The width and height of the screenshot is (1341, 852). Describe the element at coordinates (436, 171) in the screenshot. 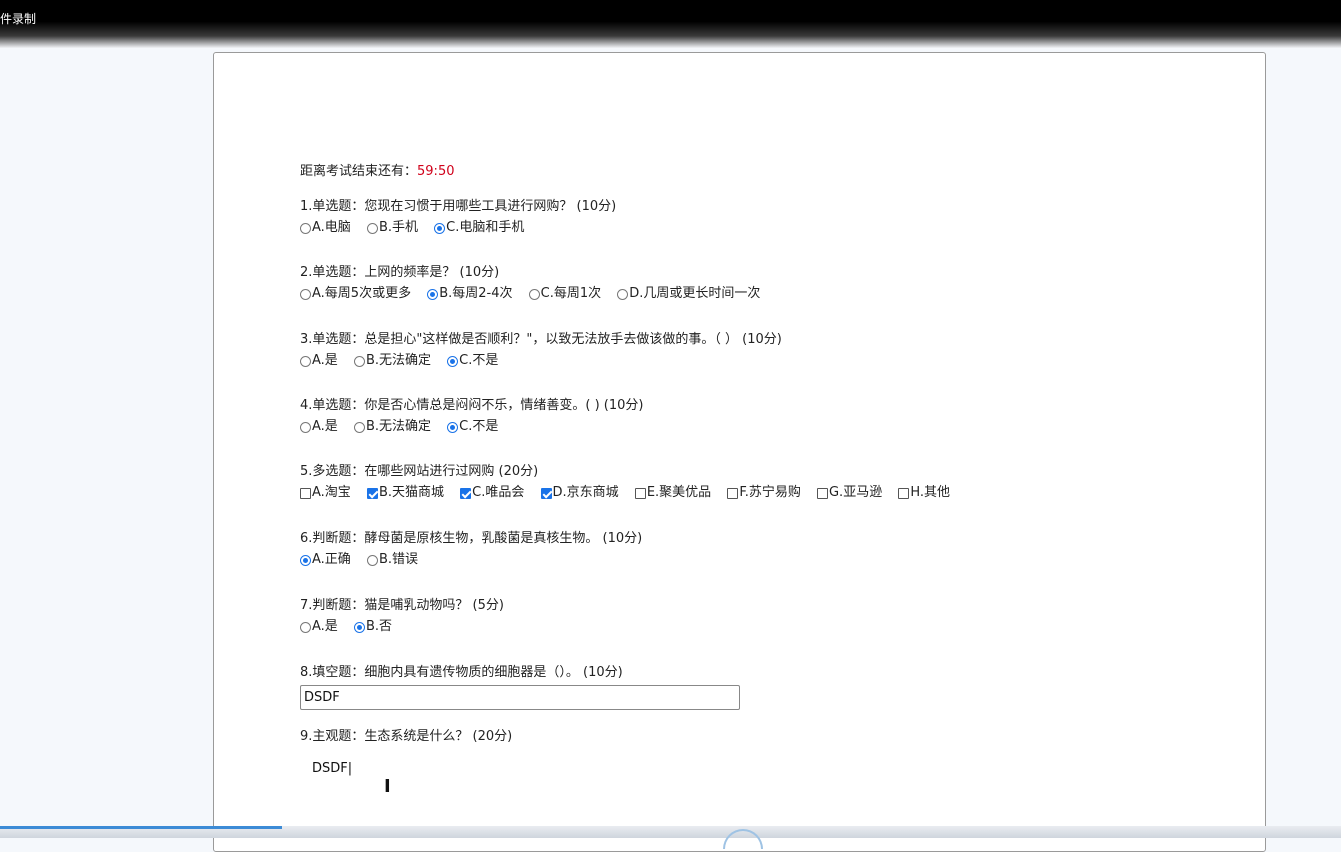

I see `timer-remaining: 59:50` at that location.